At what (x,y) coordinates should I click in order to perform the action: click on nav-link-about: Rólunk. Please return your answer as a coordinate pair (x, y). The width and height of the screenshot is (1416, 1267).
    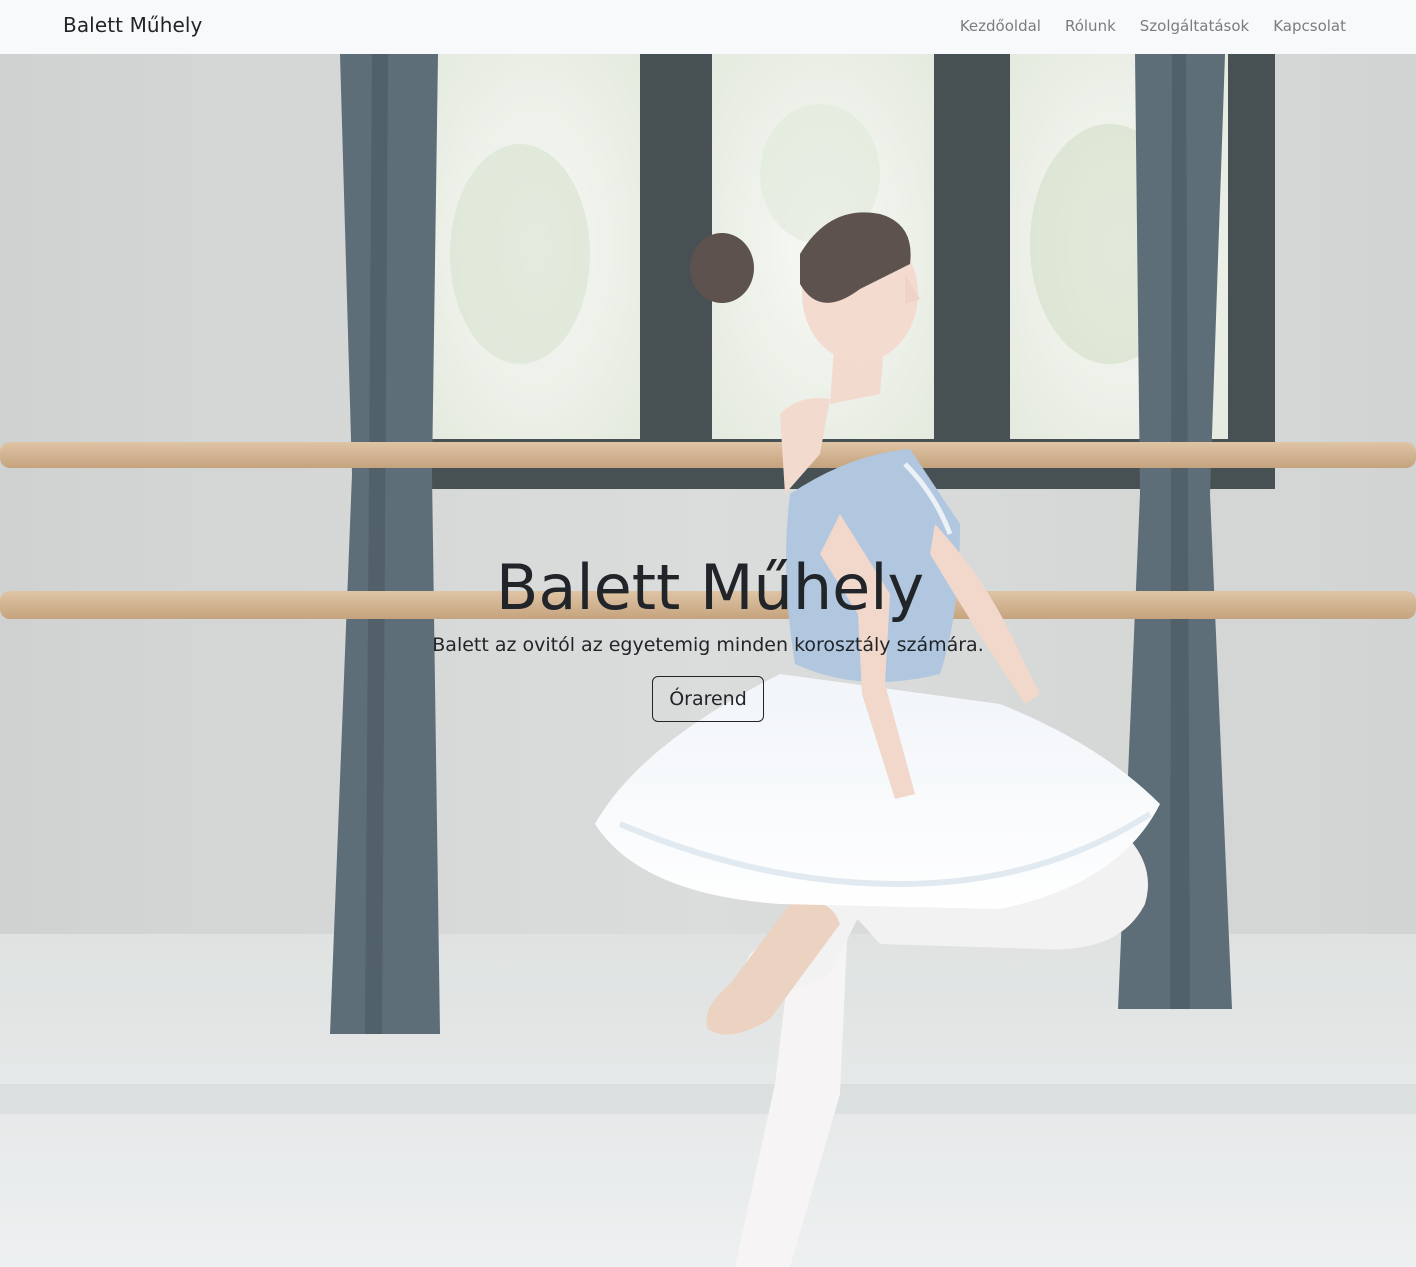
    Looking at the image, I should click on (1090, 26).